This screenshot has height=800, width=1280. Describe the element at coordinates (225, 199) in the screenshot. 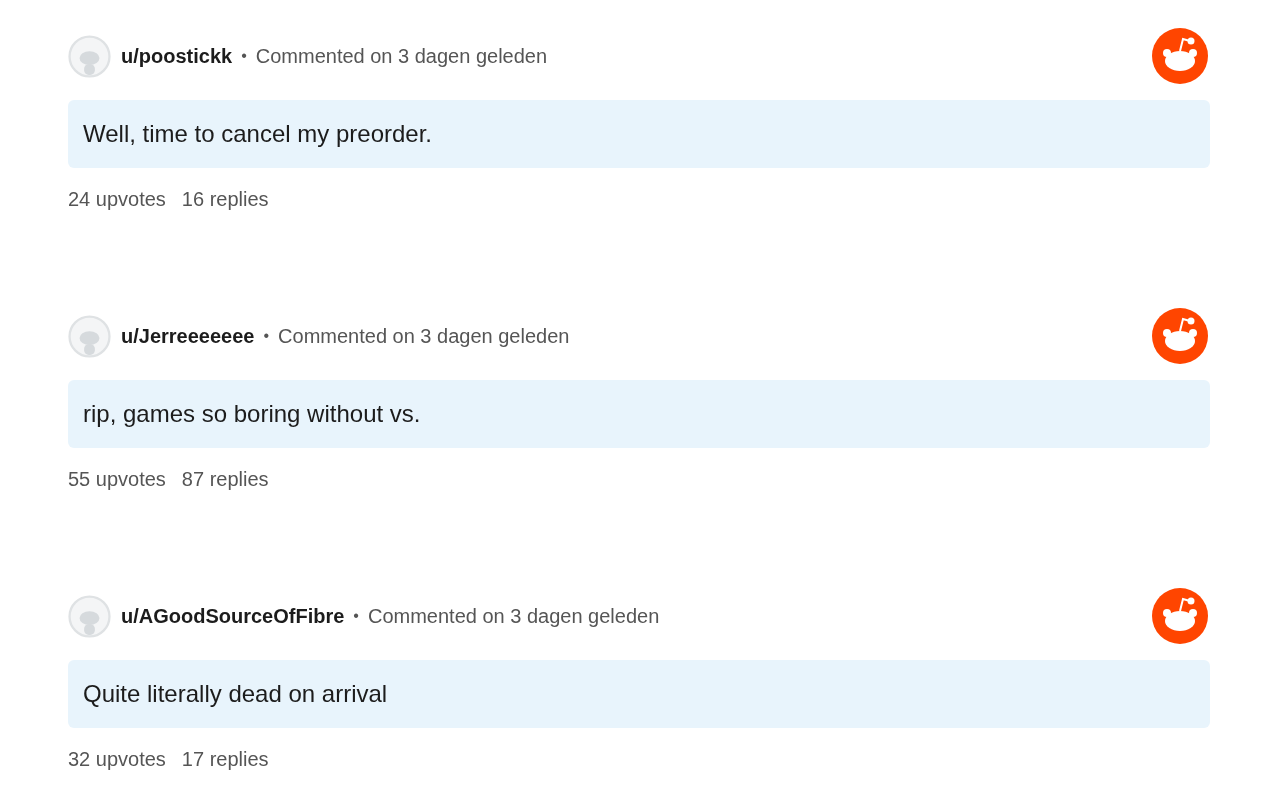

I see `reply-count: 16 replies` at that location.